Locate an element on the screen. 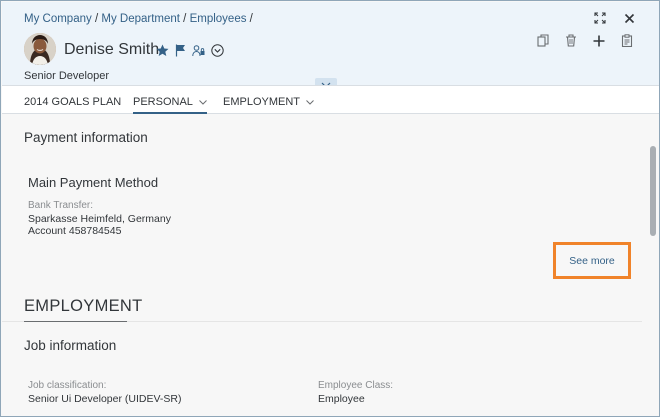 The height and width of the screenshot is (417, 660). payment-section-title: Payment information is located at coordinates (86, 137).